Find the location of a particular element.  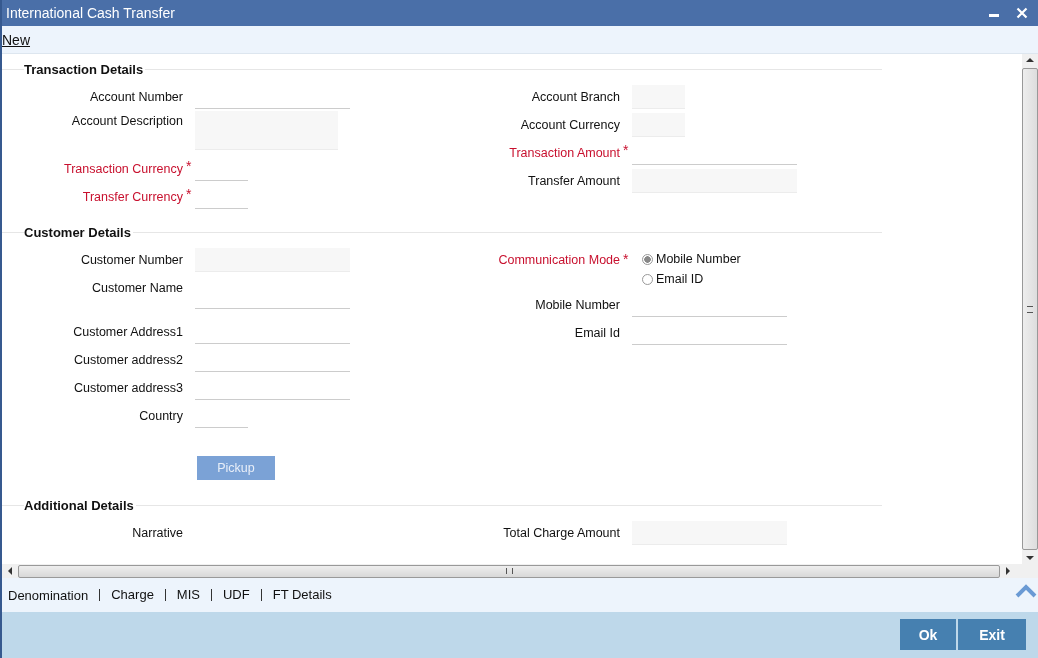

close-icon is located at coordinates (1022, 13).